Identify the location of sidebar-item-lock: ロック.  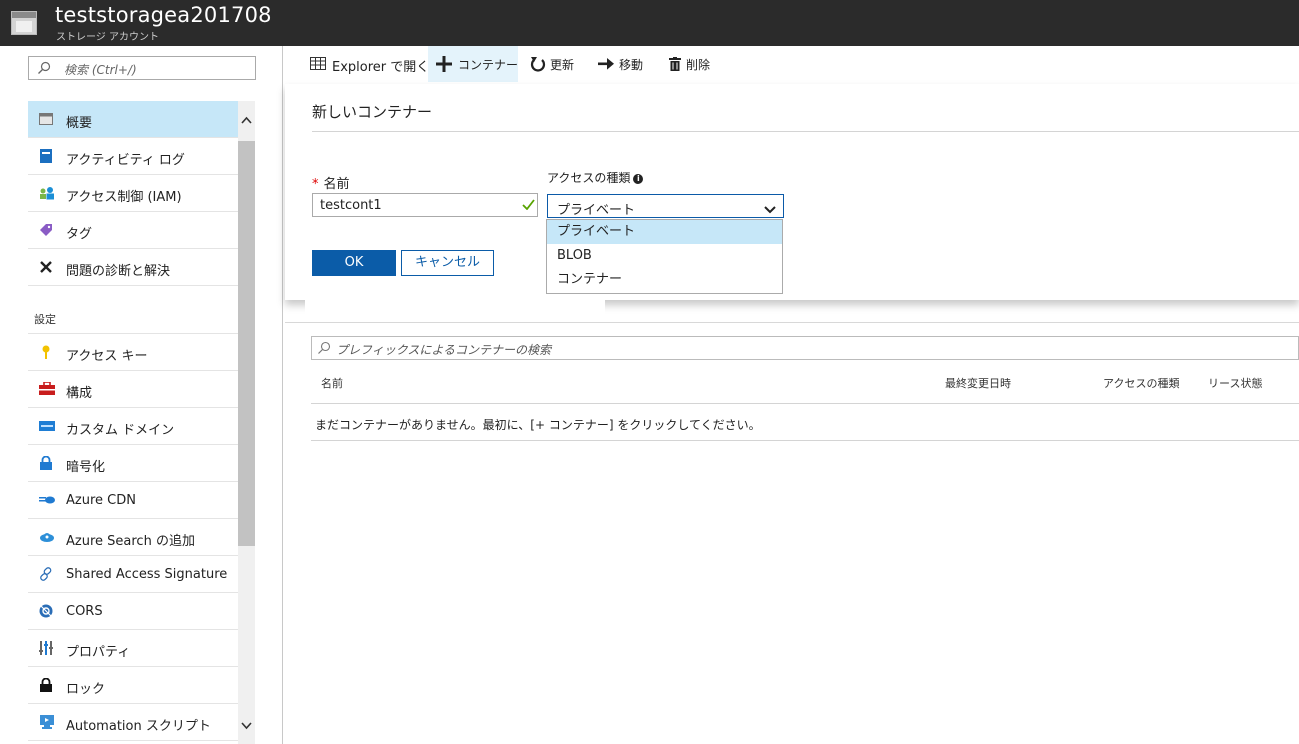
(133, 685).